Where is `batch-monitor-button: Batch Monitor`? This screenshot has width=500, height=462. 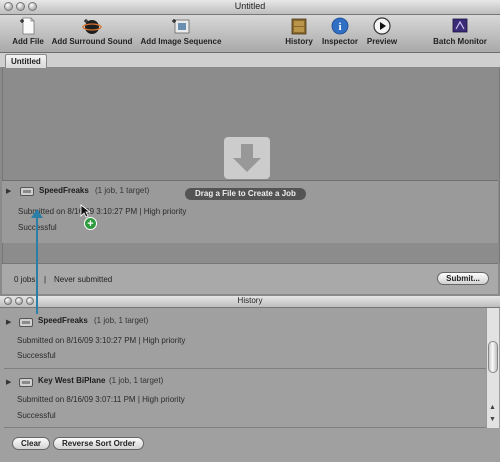
batch-monitor-button: Batch Monitor is located at coordinates (460, 33).